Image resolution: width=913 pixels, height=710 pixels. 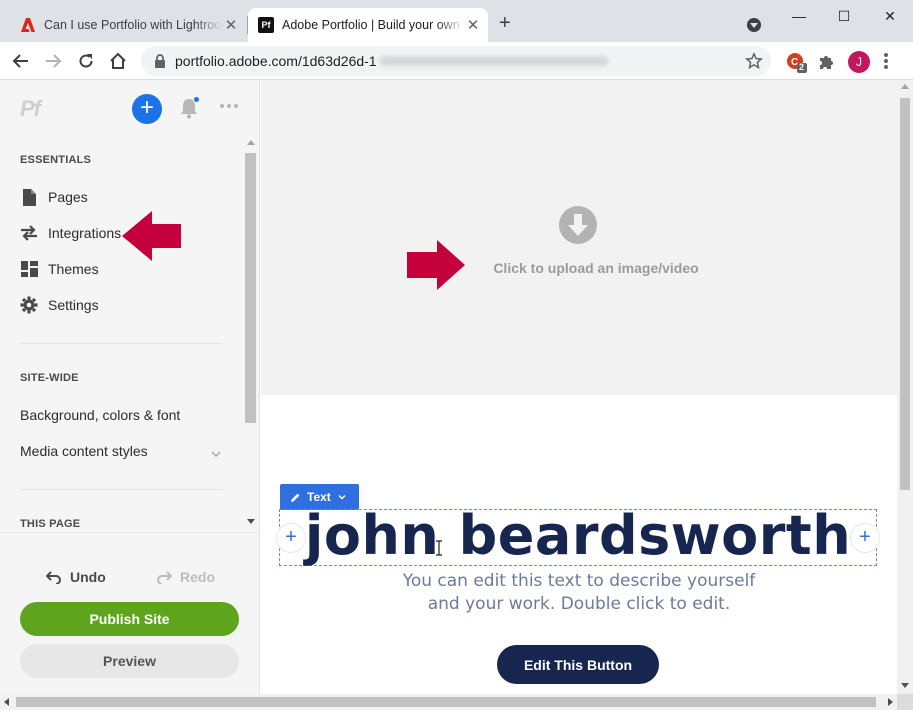 I want to click on browser-menu-icon, so click(x=886, y=62).